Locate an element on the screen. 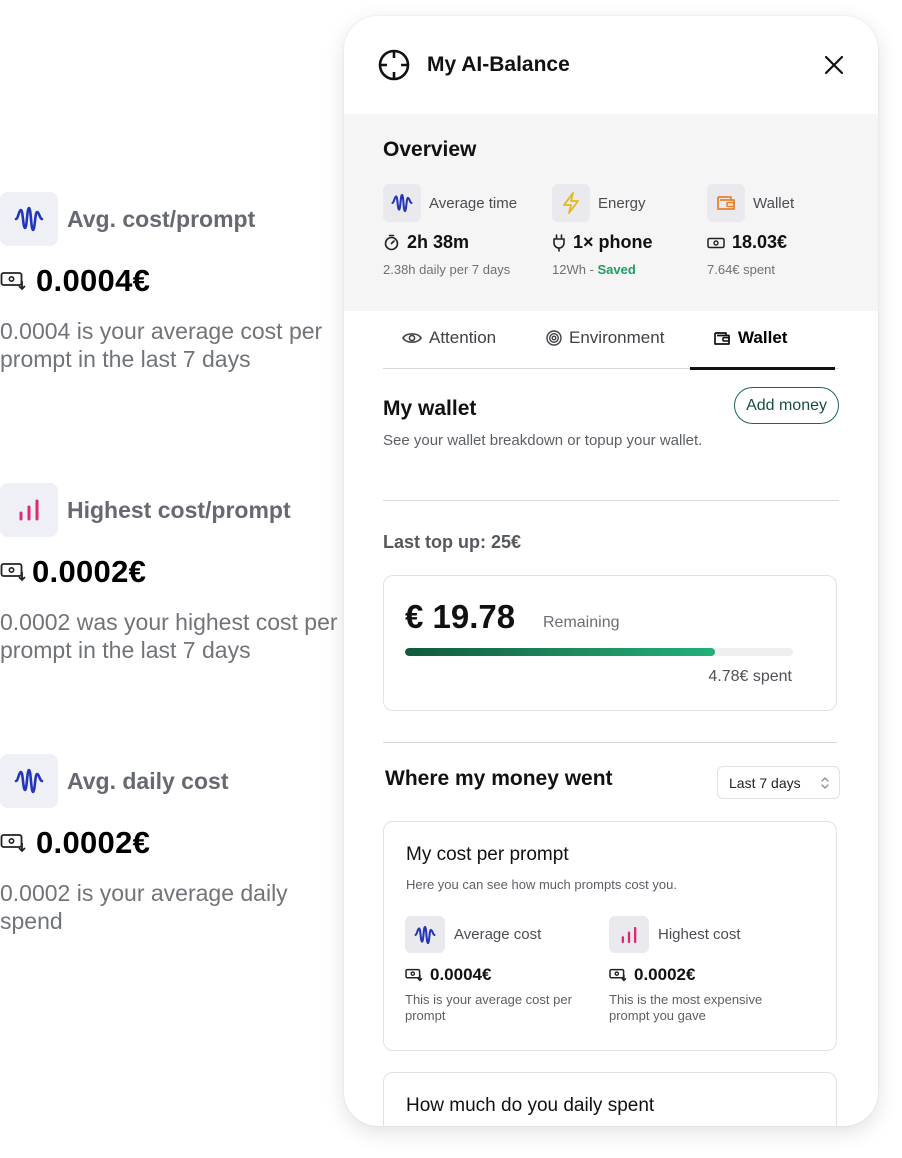 The image size is (902, 1158). overview-card-head: Energy is located at coordinates (602, 203).